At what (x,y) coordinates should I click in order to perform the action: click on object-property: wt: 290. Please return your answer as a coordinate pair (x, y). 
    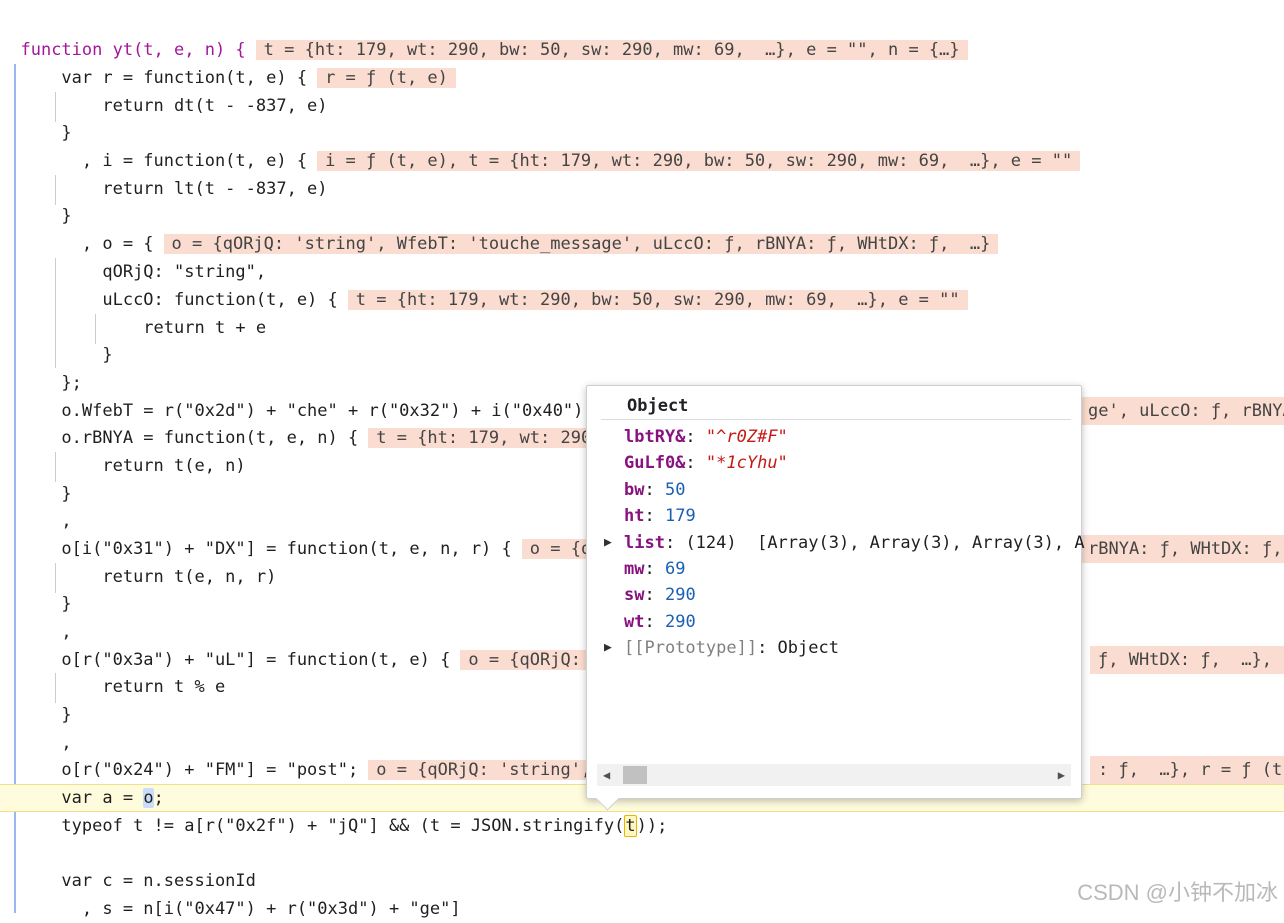
    Looking at the image, I should click on (660, 622).